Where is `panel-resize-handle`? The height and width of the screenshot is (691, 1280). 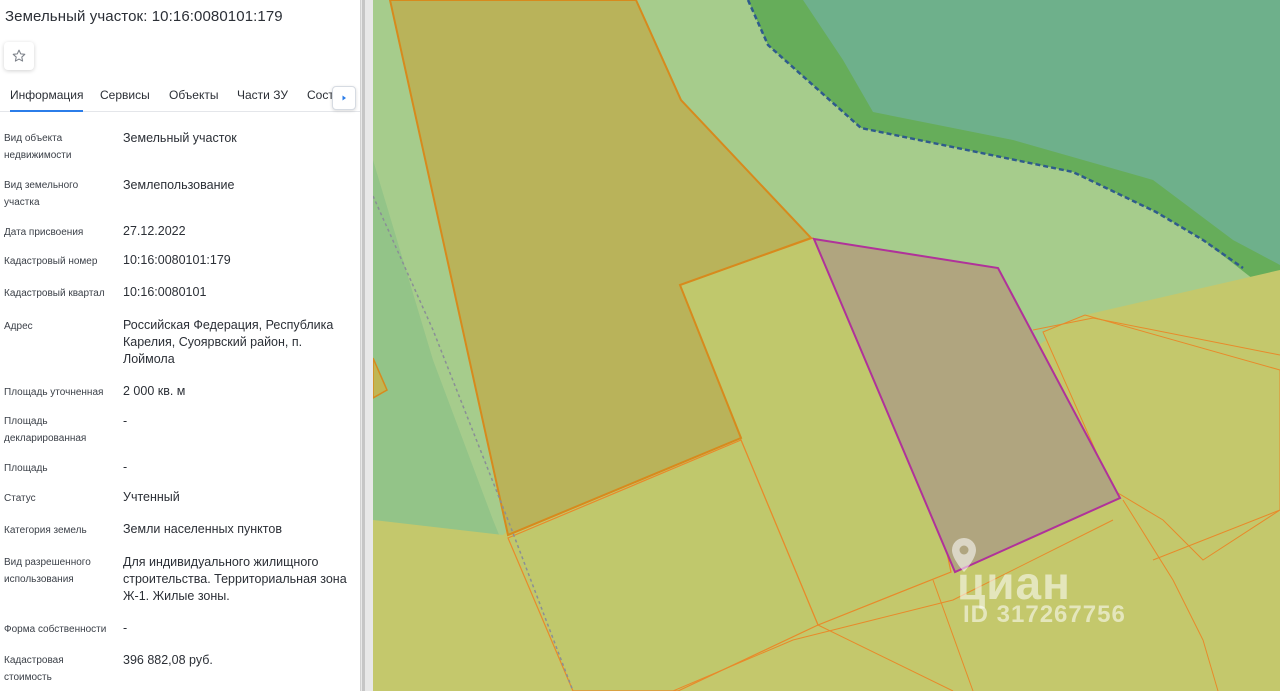 panel-resize-handle is located at coordinates (366, 345).